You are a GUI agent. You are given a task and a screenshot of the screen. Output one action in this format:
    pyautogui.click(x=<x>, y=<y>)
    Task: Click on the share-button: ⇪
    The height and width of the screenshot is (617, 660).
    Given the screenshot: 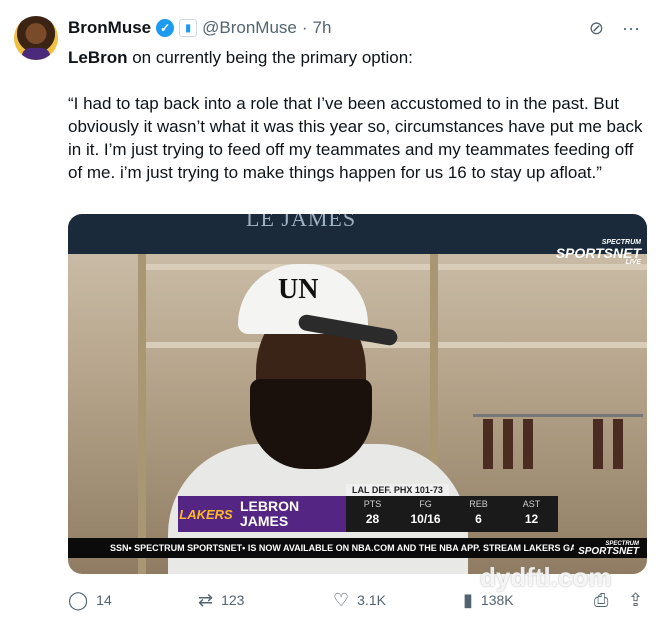 What is the action you would take?
    pyautogui.click(x=635, y=600)
    